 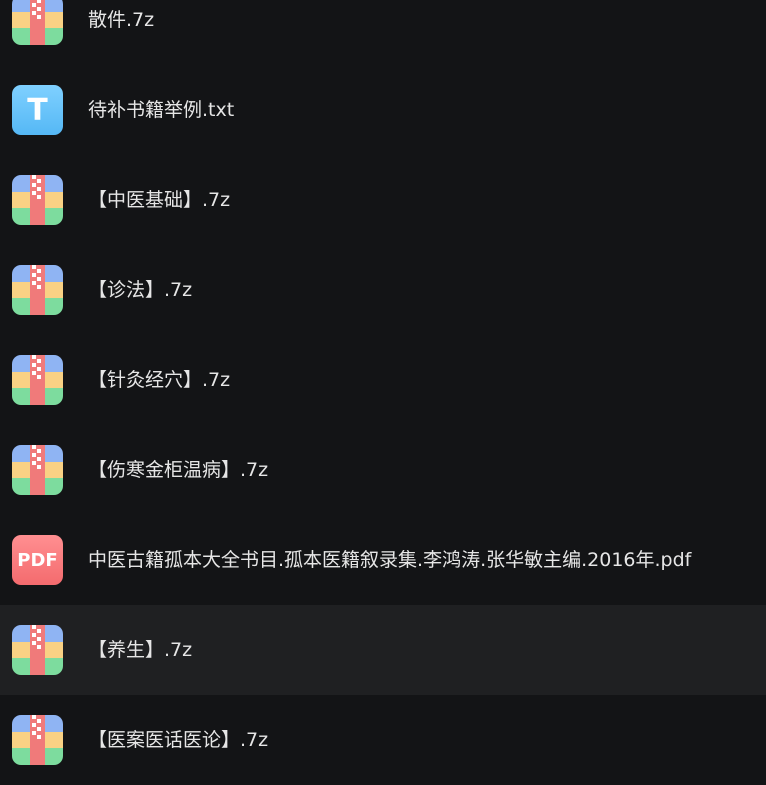 I want to click on file-list-item: 【中医基础】.7z, so click(x=383, y=200).